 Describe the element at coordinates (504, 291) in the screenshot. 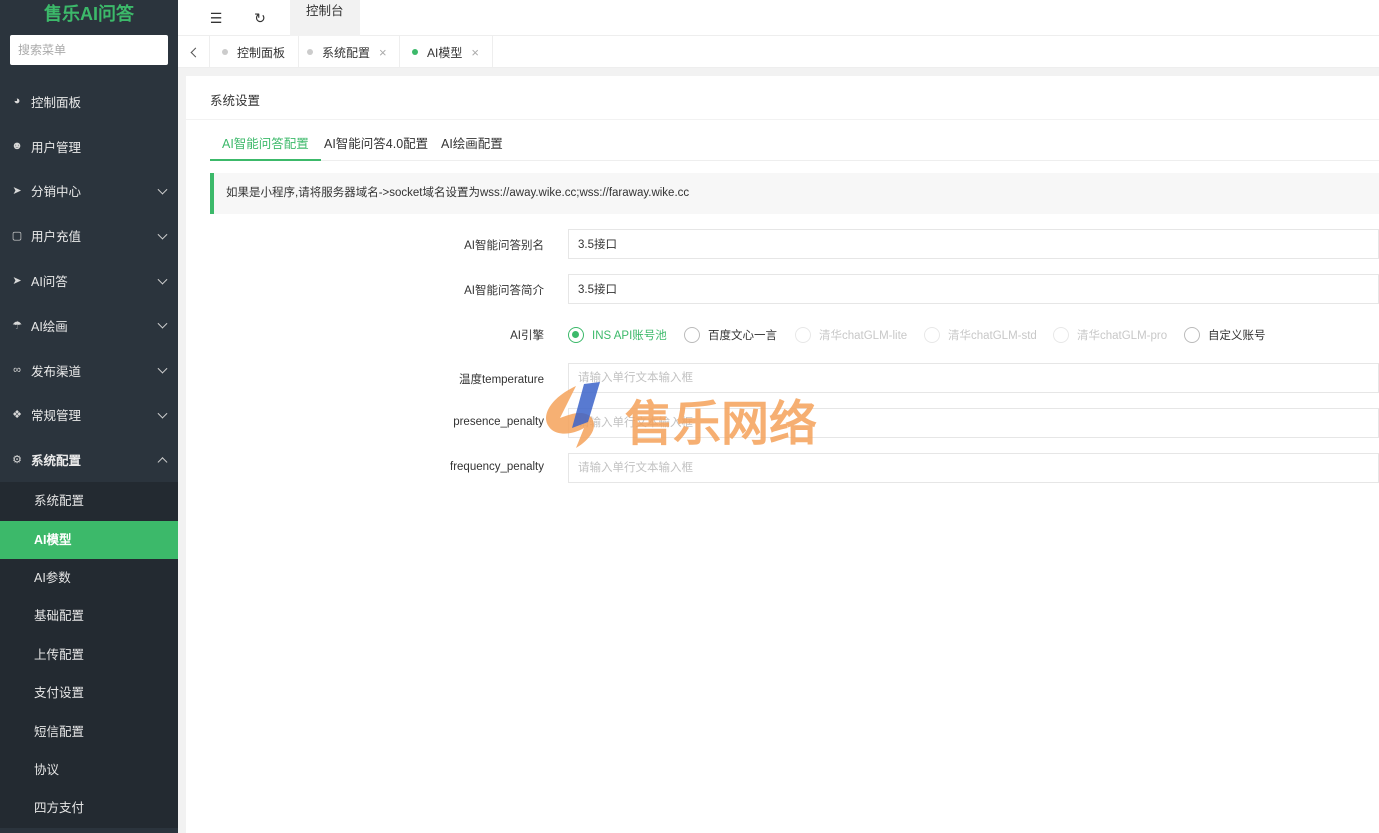

I see `intro-label: AI智能问答简介` at that location.